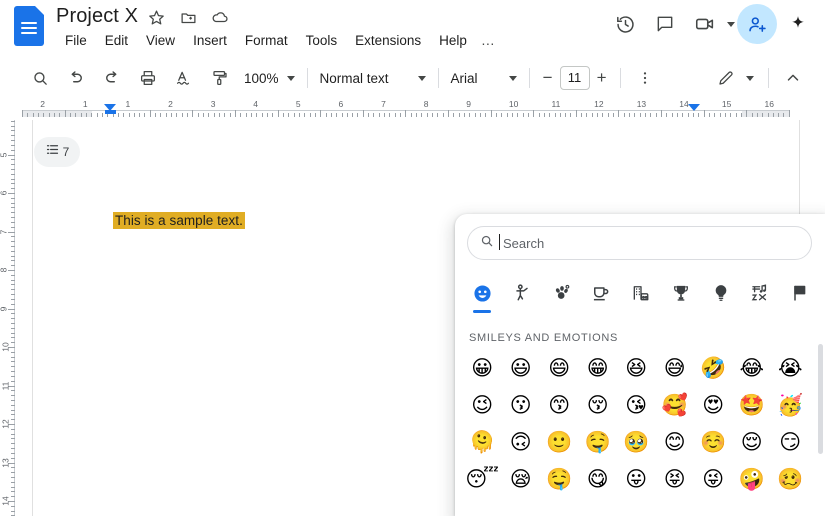  I want to click on left-indent-marker, so click(110, 112).